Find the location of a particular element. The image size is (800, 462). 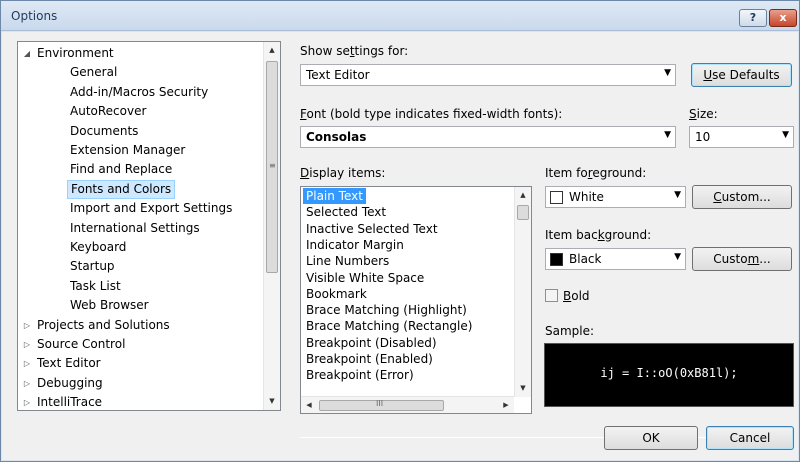

scroll-right-arrow-icon: ▶ is located at coordinates (506, 405).